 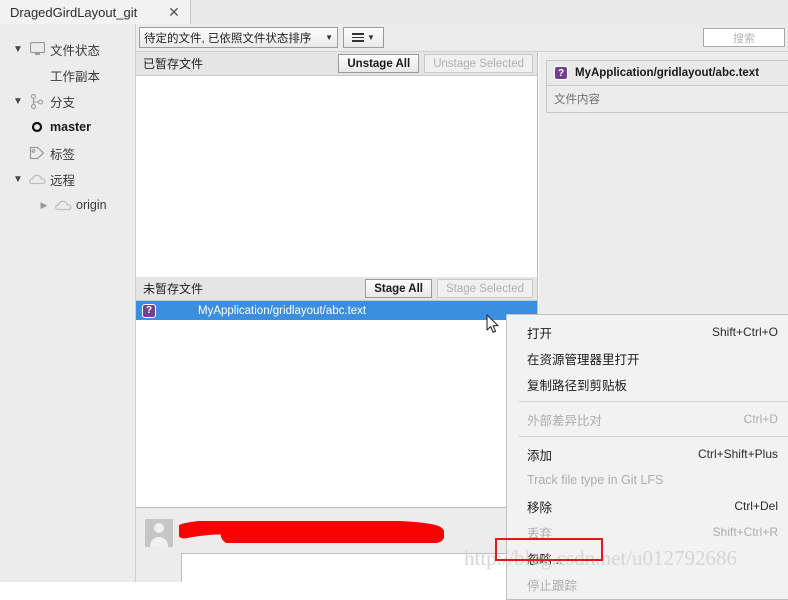 I want to click on commit-message-input, so click(x=355, y=567).